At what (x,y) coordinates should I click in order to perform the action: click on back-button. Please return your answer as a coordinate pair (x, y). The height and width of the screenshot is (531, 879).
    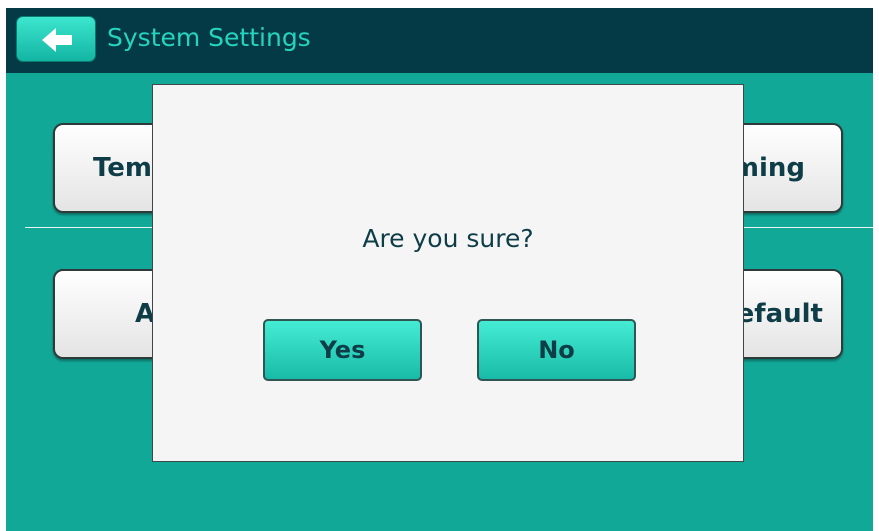
    Looking at the image, I should click on (56, 39).